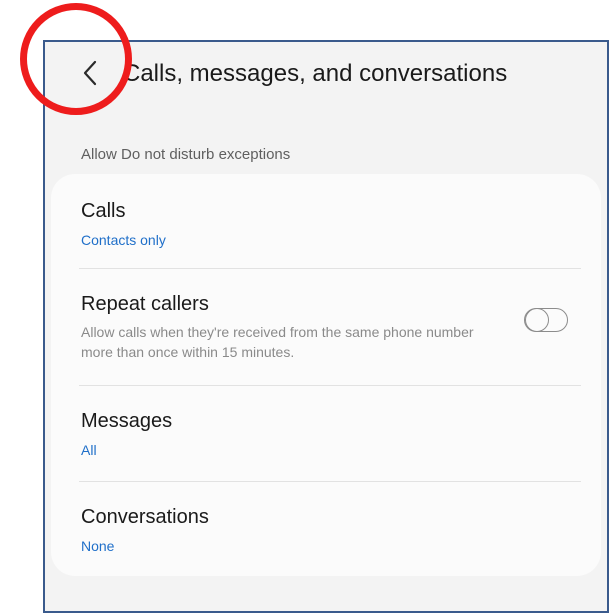 The height and width of the screenshot is (615, 613). Describe the element at coordinates (123, 240) in the screenshot. I see `calls-value: Contacts only` at that location.